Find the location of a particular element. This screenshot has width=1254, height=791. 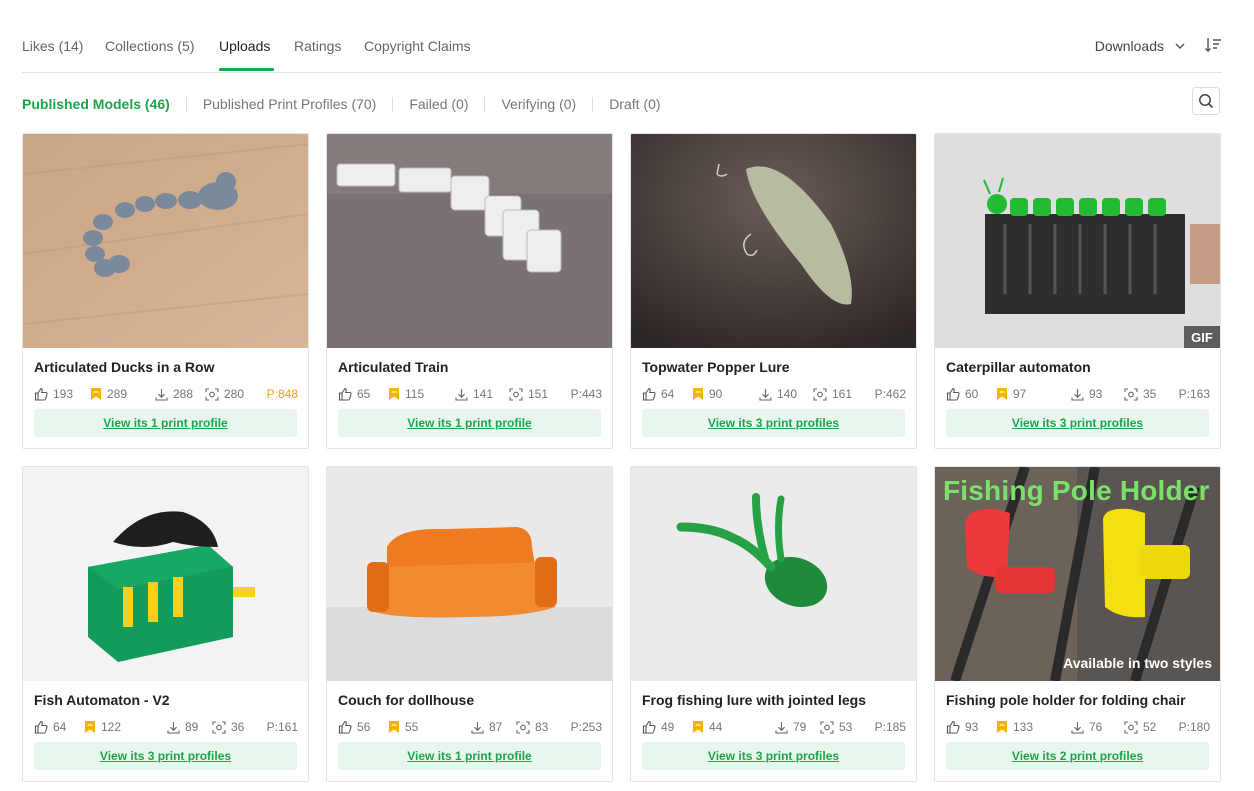

downloads-stat: 93 is located at coordinates (1086, 394).